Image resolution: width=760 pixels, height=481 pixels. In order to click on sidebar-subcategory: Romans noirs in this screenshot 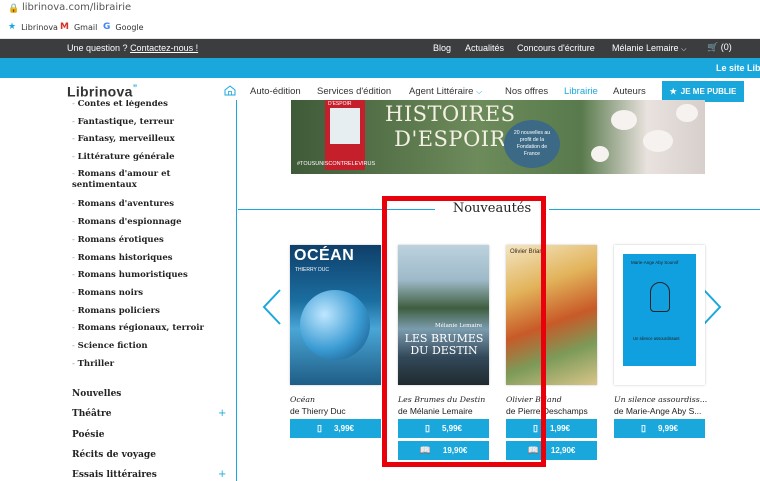, I will do `click(147, 293)`.